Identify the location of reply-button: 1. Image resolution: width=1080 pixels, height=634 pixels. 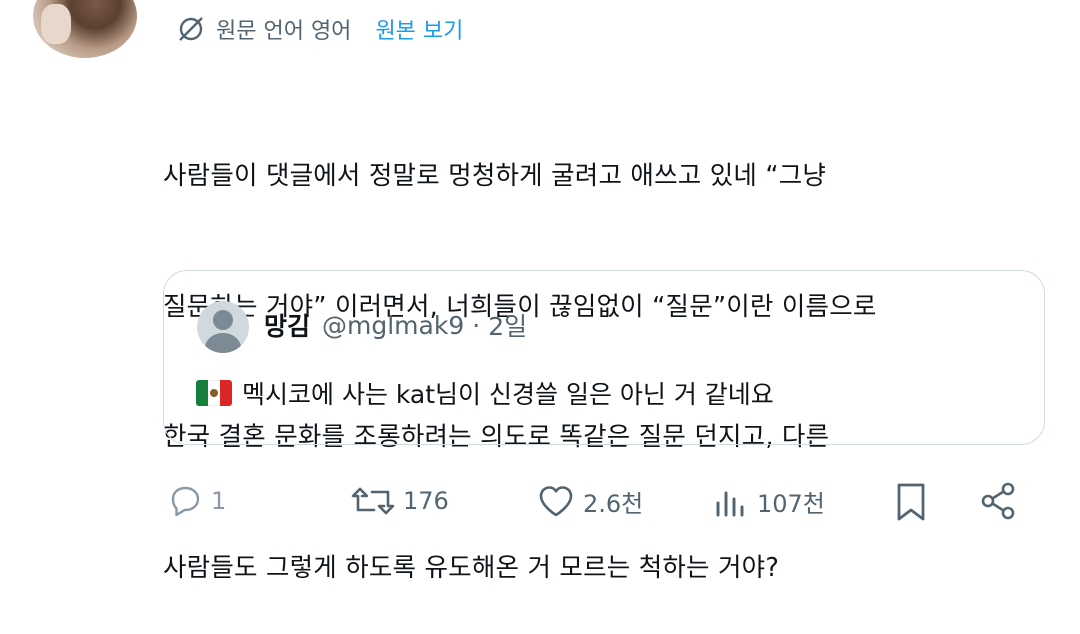
(195, 501).